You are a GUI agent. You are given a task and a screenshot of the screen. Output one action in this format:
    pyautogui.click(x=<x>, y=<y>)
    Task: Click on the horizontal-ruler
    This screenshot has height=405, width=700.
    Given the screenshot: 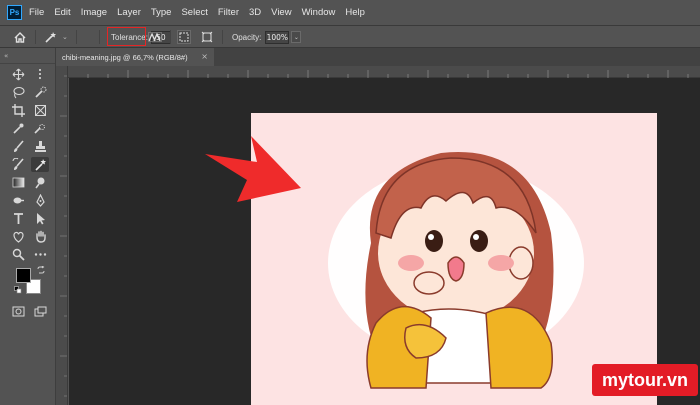 What is the action you would take?
    pyautogui.click(x=384, y=72)
    